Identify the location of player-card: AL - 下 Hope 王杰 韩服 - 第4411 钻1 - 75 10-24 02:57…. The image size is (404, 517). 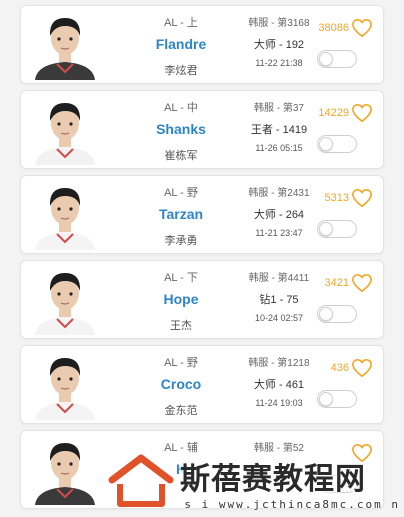
(202, 299).